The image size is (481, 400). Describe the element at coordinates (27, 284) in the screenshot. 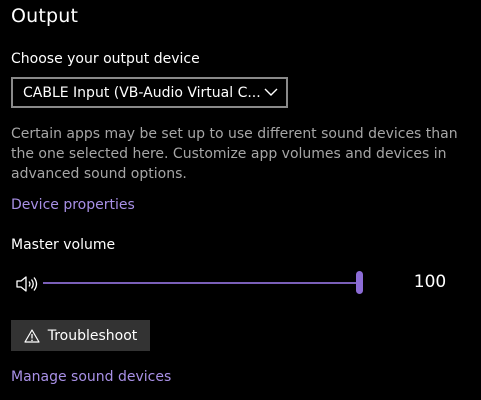

I see `speaker-icon` at that location.